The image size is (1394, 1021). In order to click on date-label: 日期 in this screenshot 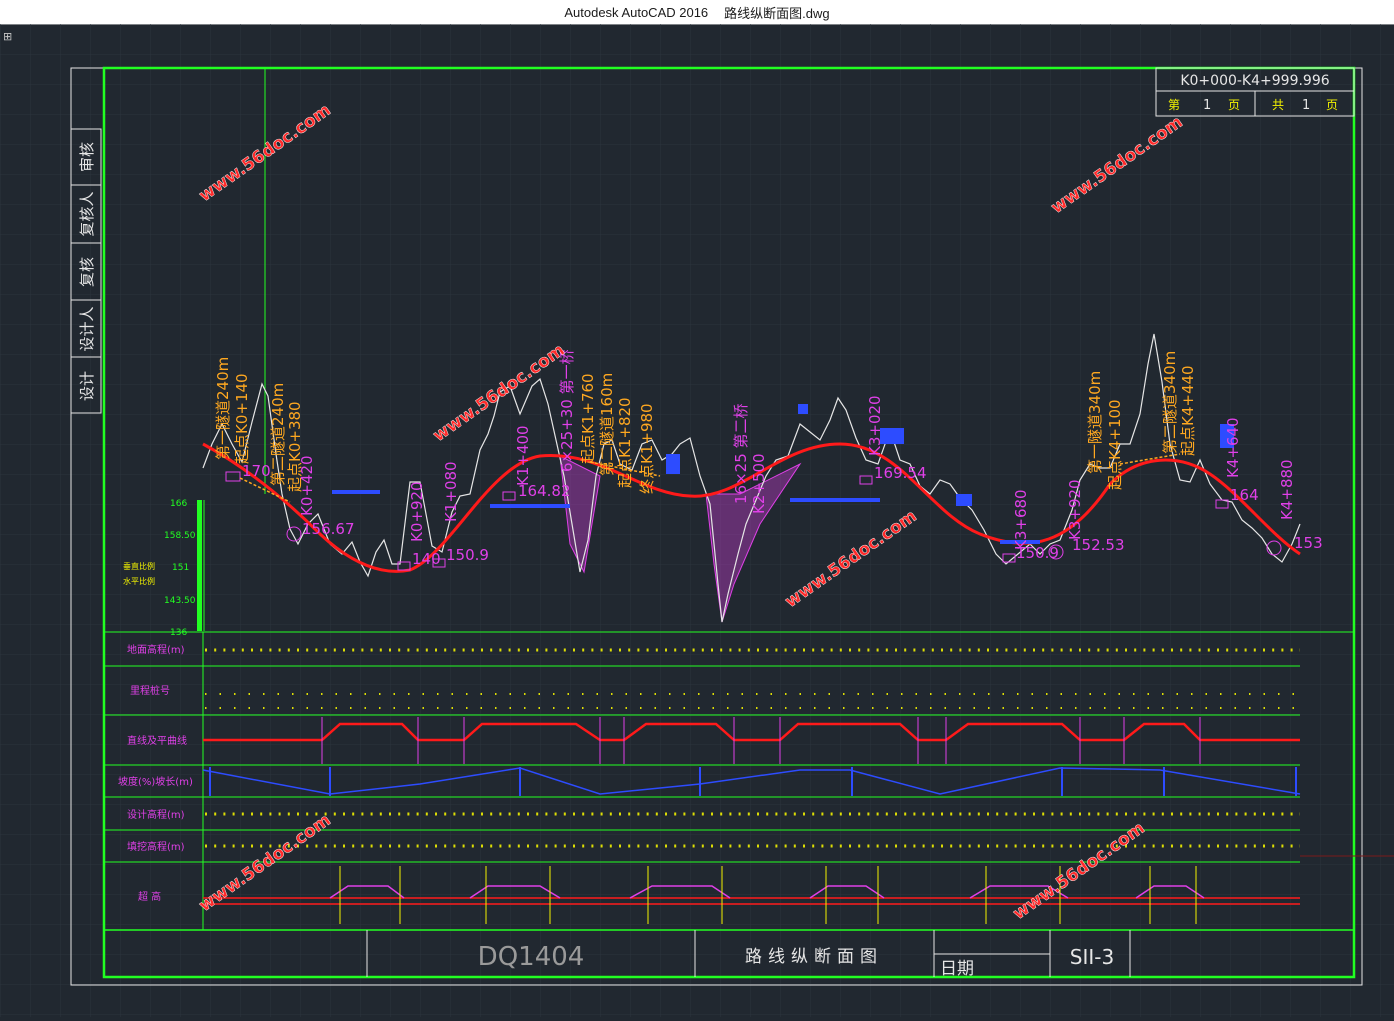, I will do `click(957, 969)`.